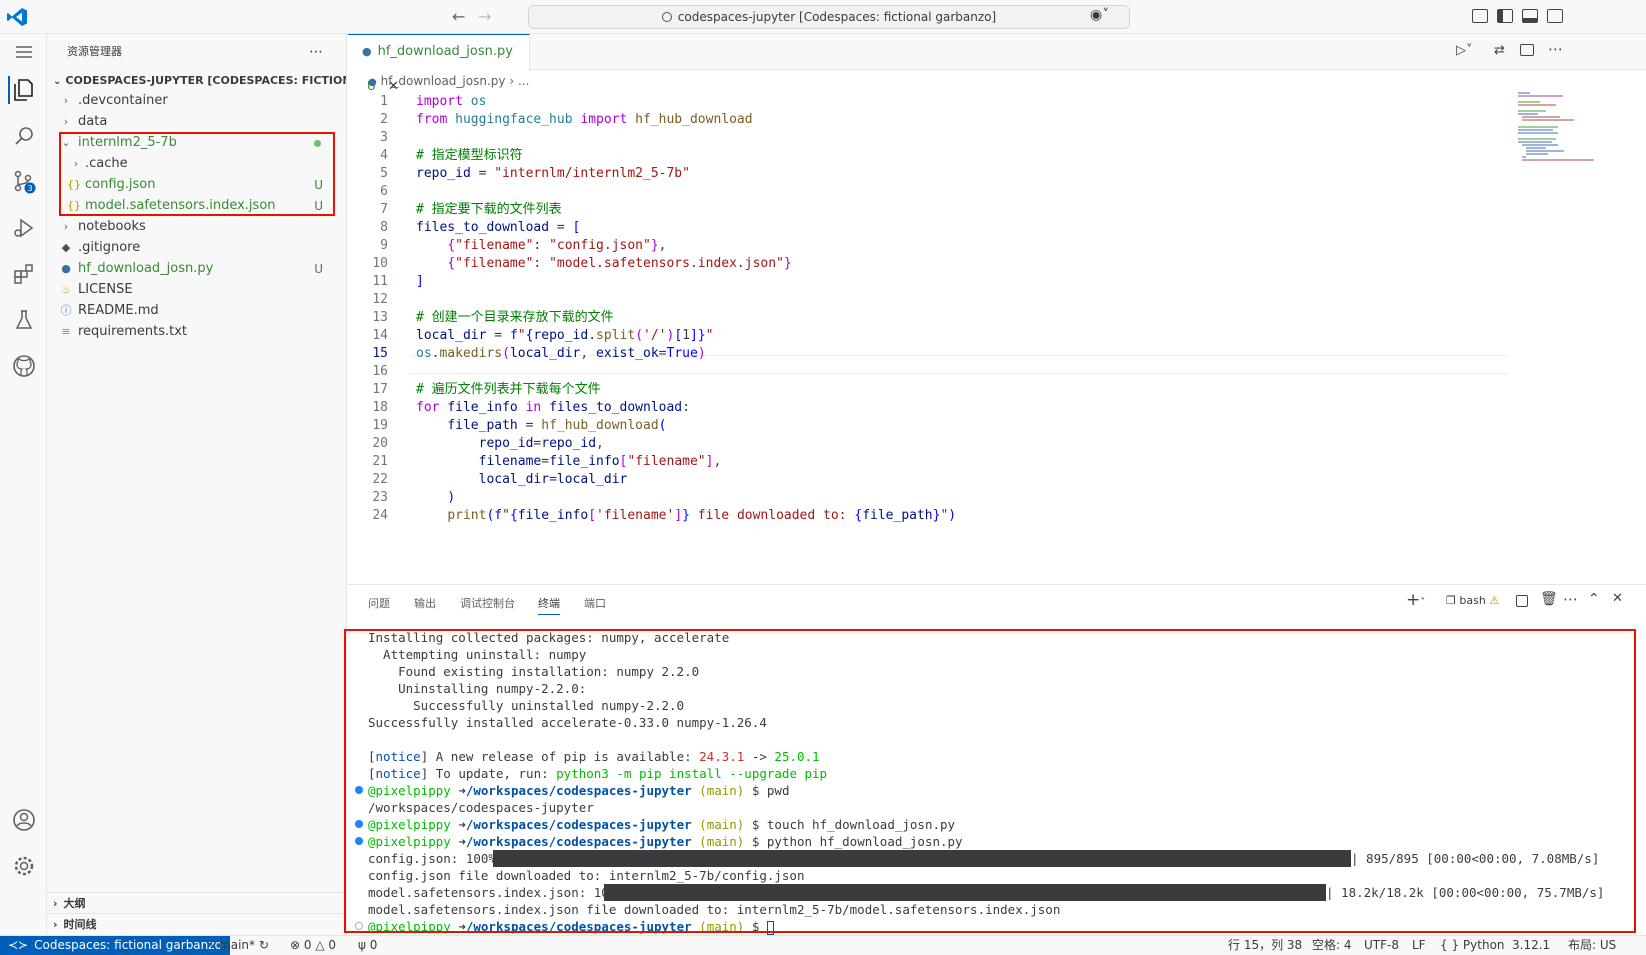  What do you see at coordinates (1499, 50) in the screenshot?
I see `open-changes-icon: ⇄` at bounding box center [1499, 50].